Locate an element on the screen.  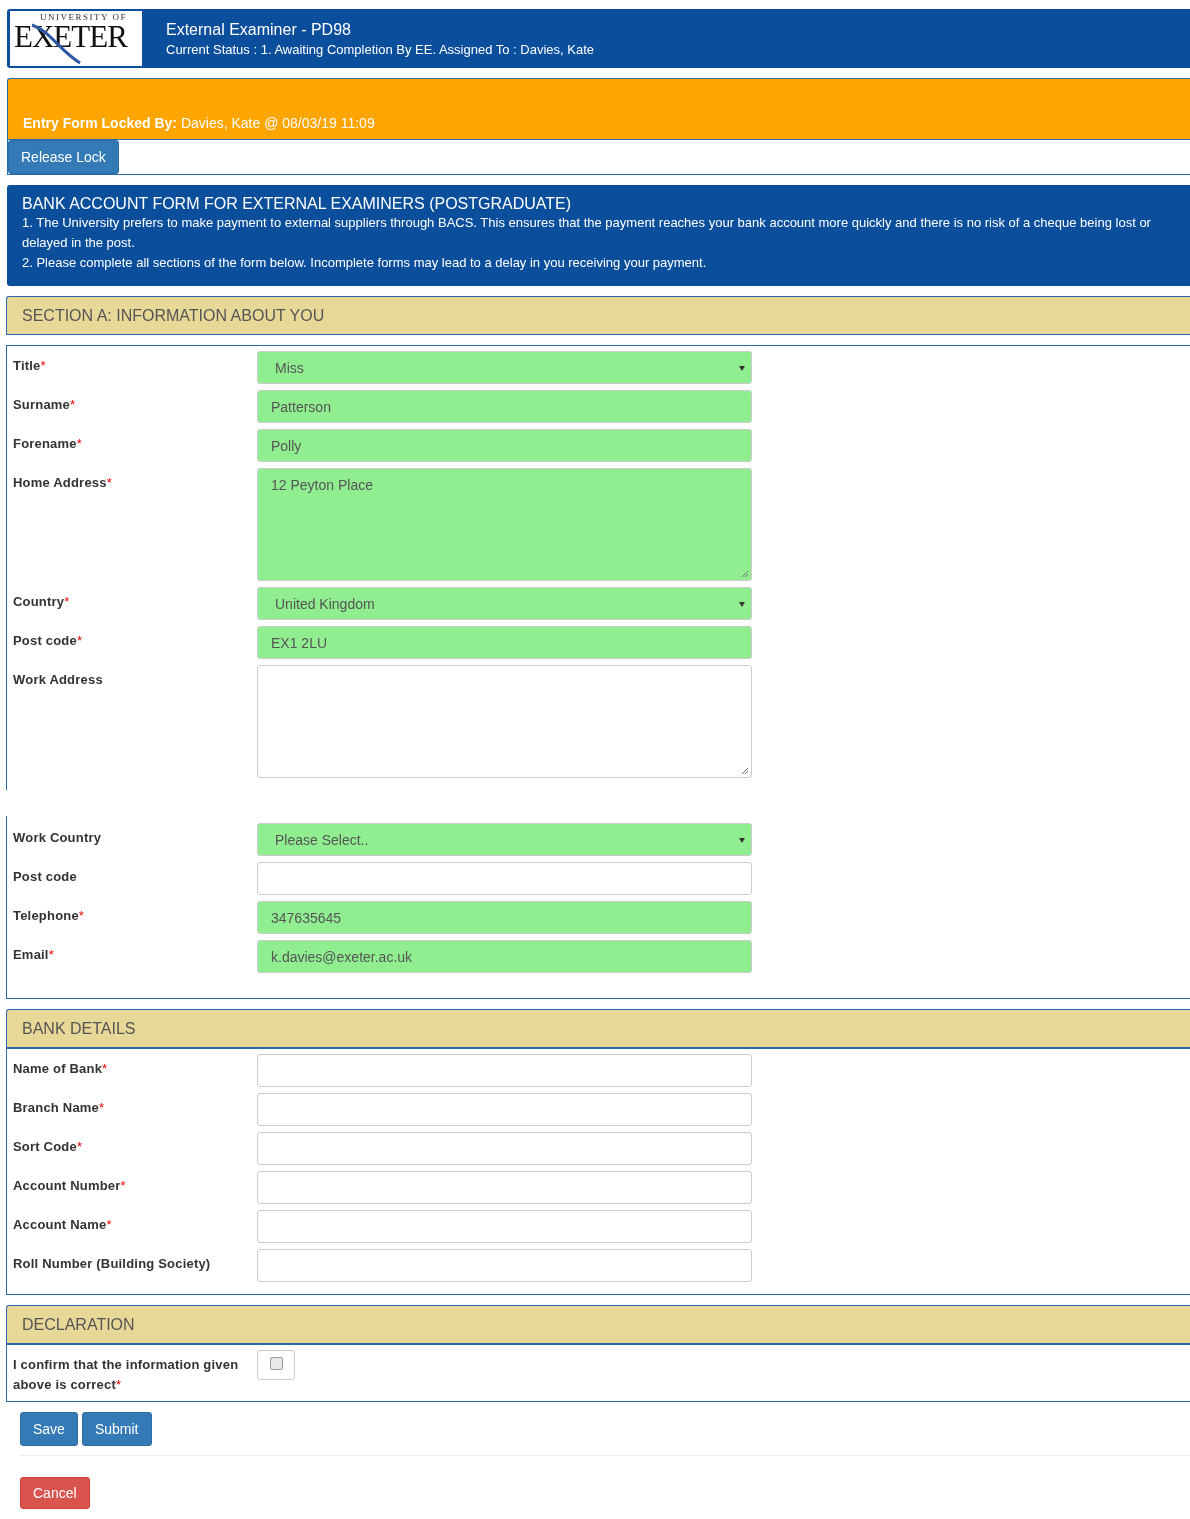
field-label: Title* is located at coordinates (30, 366).